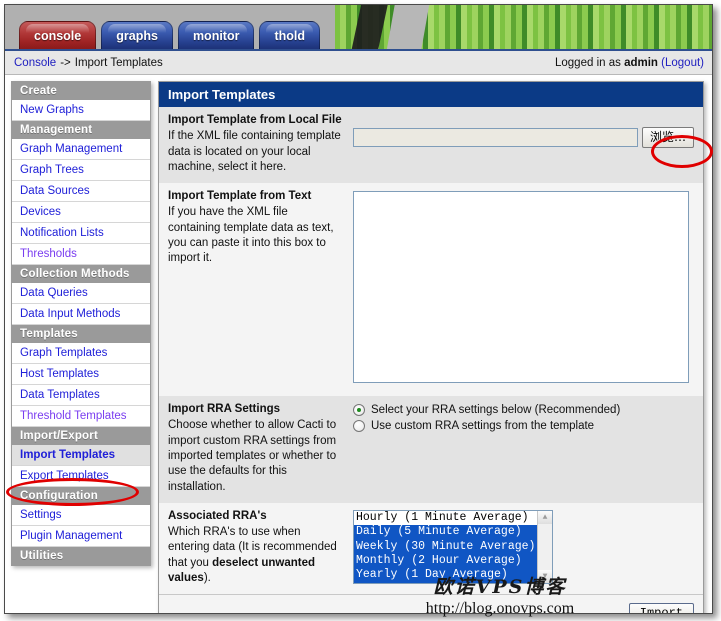 The width and height of the screenshot is (721, 621). What do you see at coordinates (682, 63) in the screenshot?
I see `logout-link: (Logout)` at bounding box center [682, 63].